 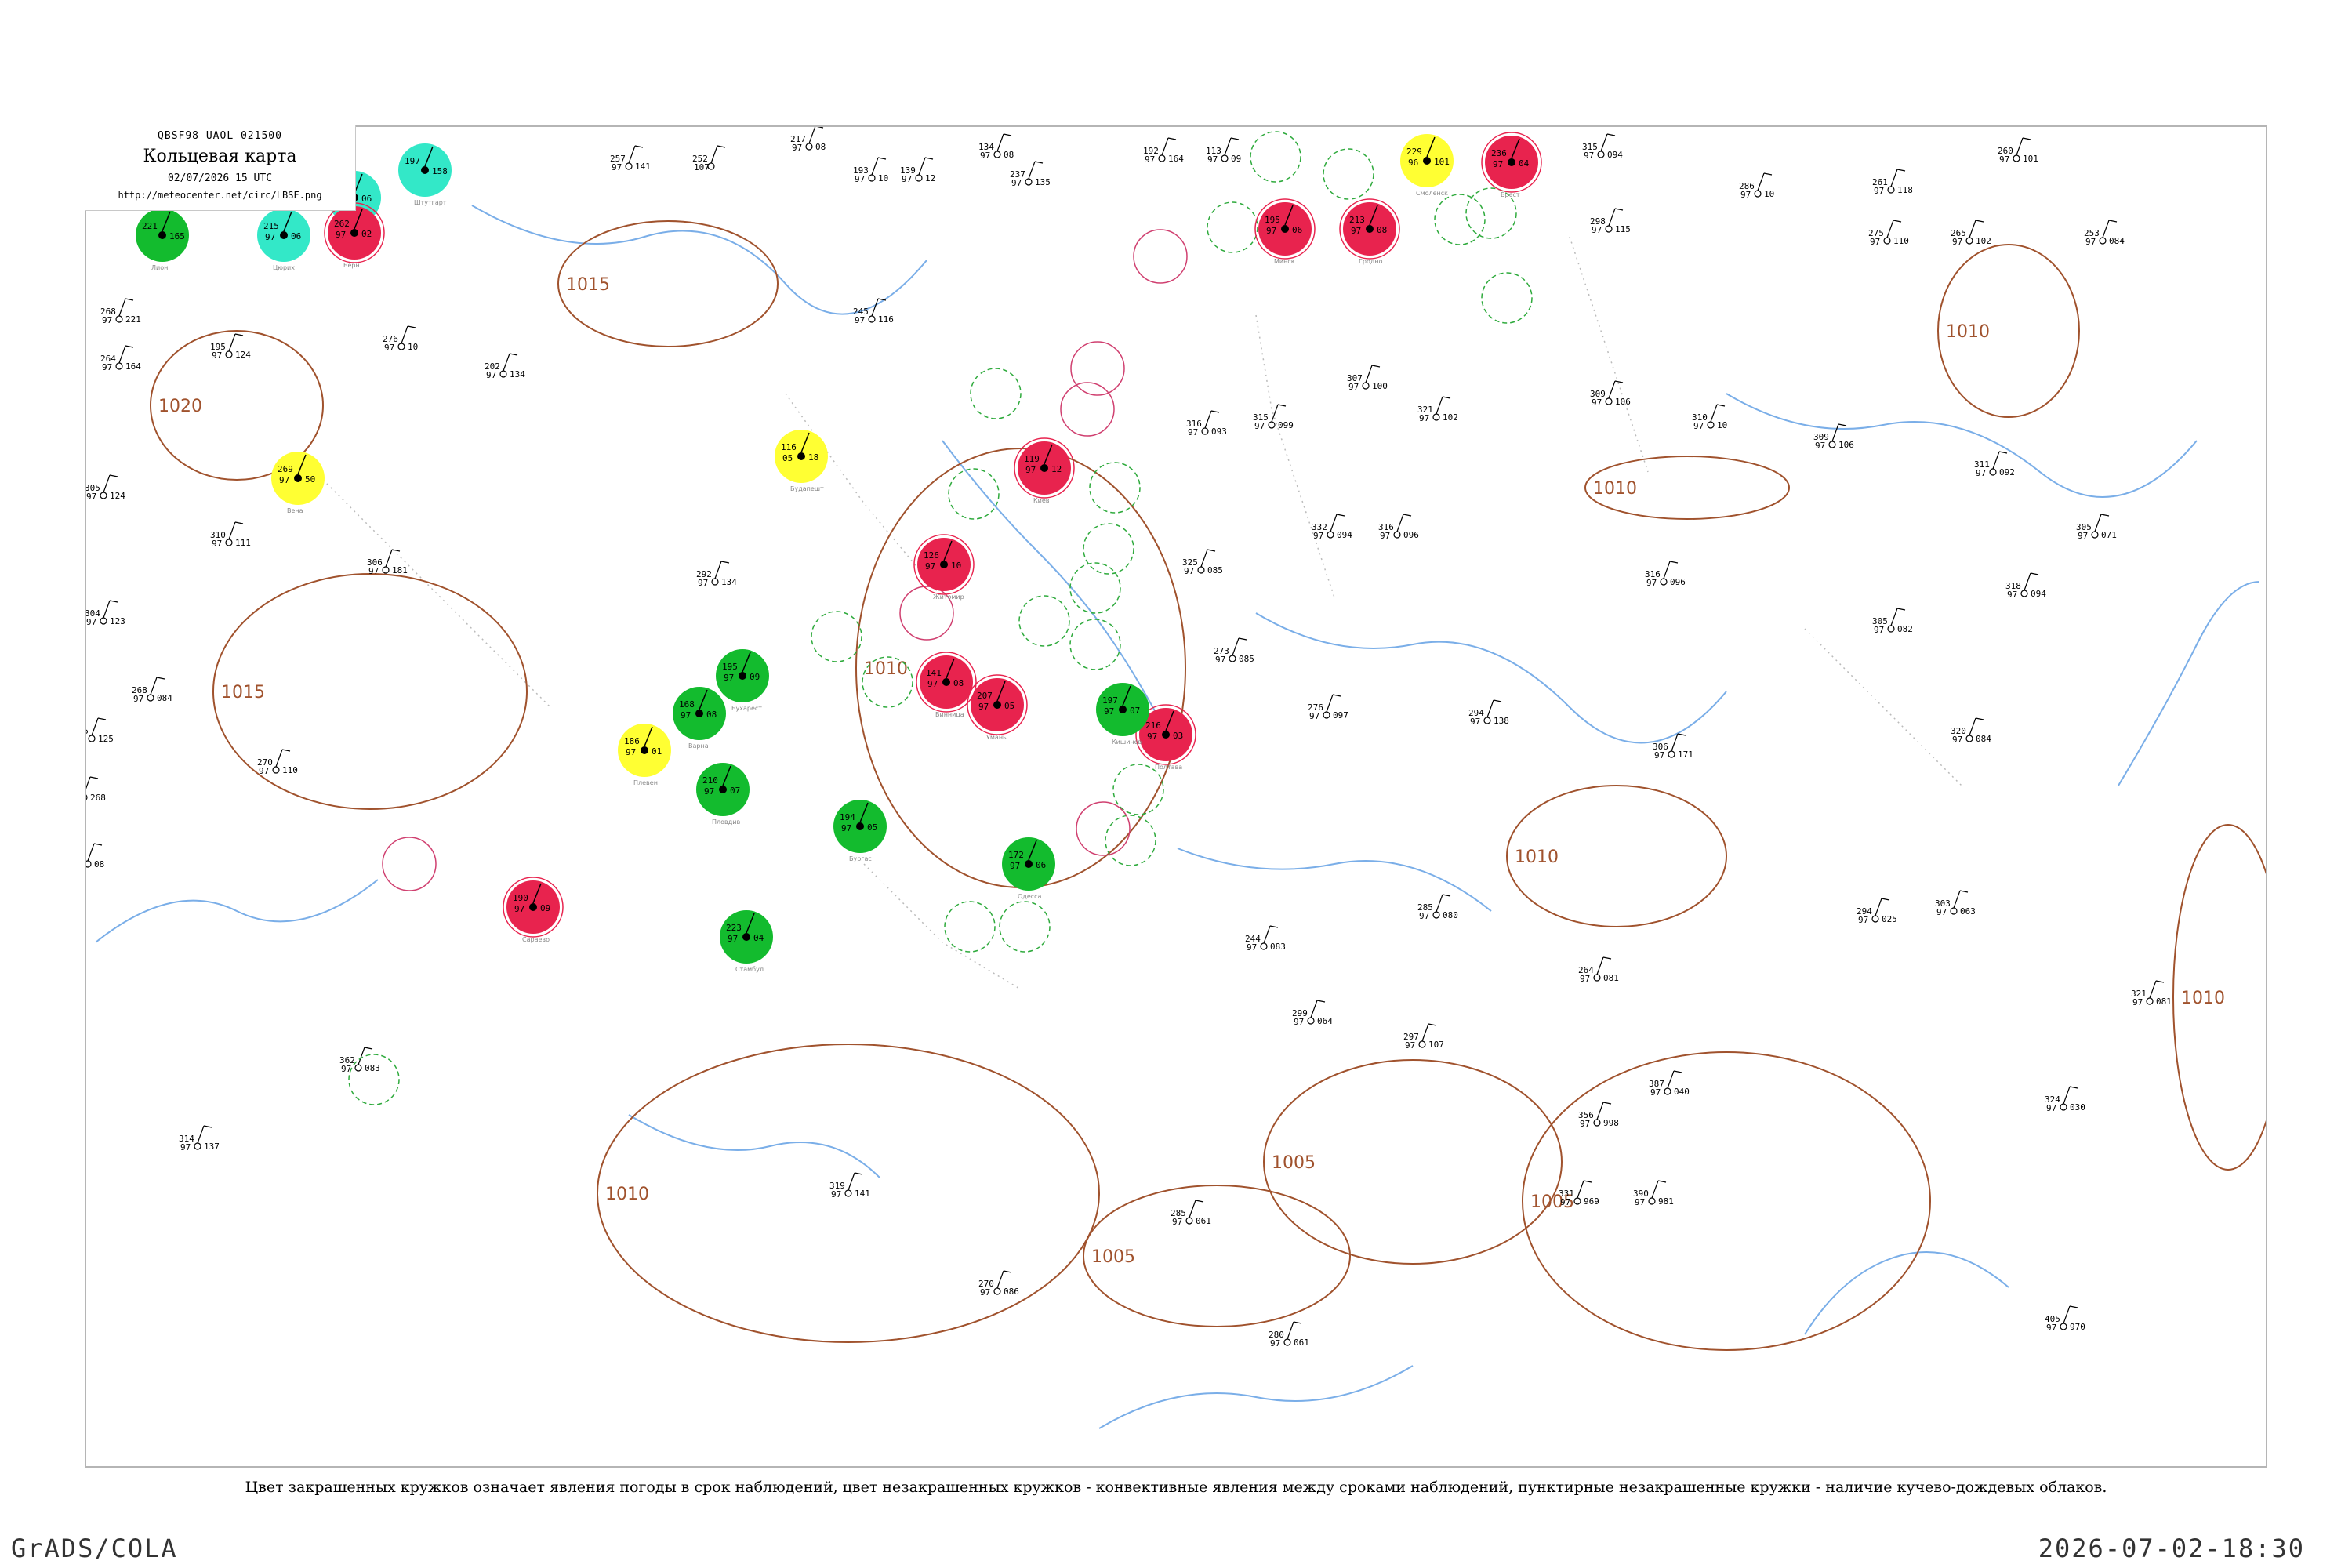 What do you see at coordinates (847, 817) in the screenshot?
I see `station-temp: 194` at bounding box center [847, 817].